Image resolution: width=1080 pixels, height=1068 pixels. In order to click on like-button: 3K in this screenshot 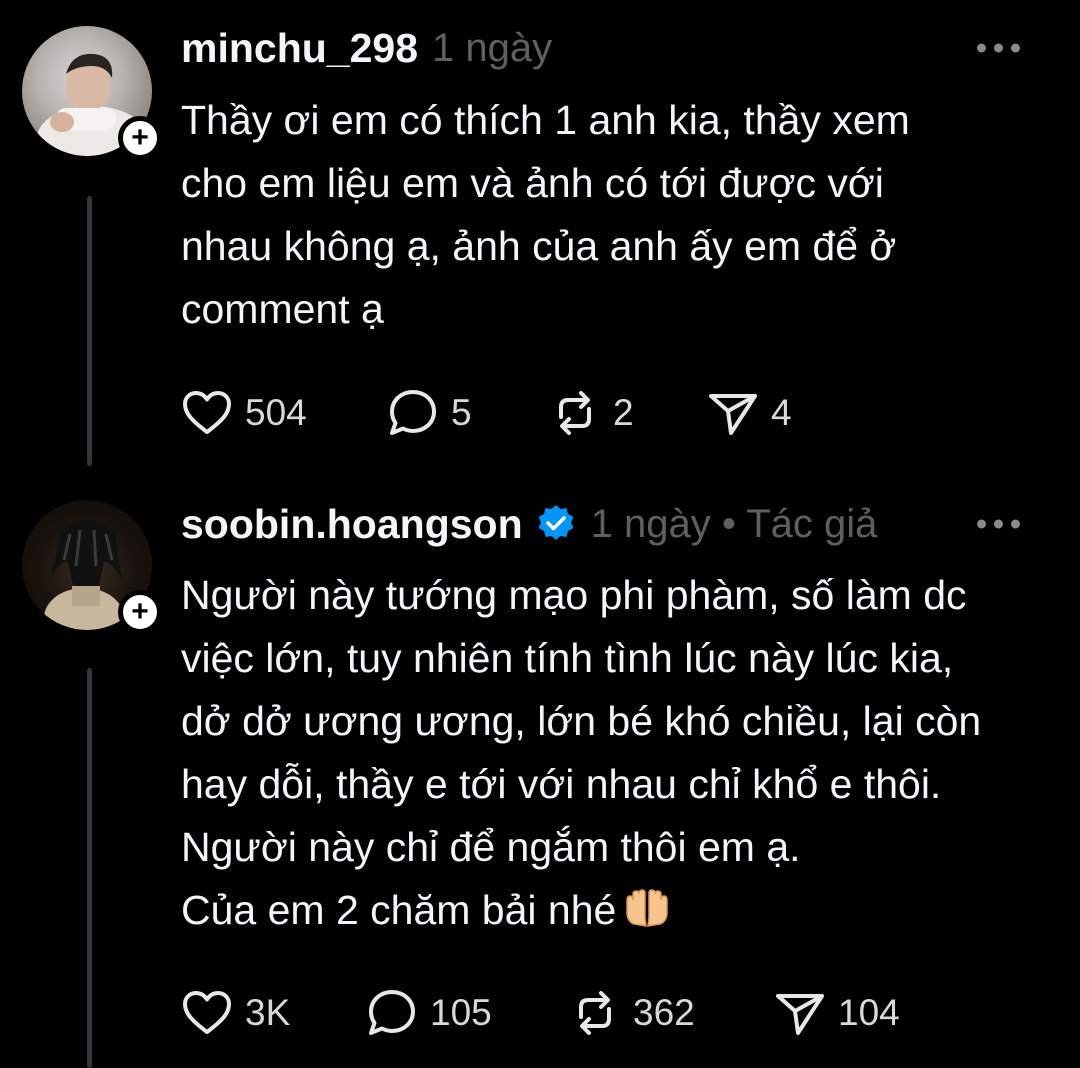, I will do `click(273, 1013)`.